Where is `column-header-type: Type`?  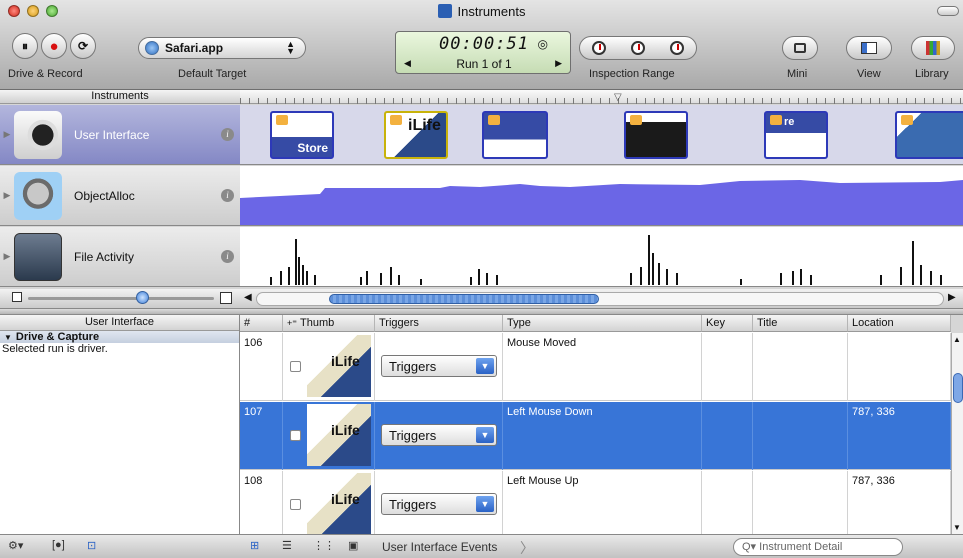
column-header-type: Type is located at coordinates (602, 323).